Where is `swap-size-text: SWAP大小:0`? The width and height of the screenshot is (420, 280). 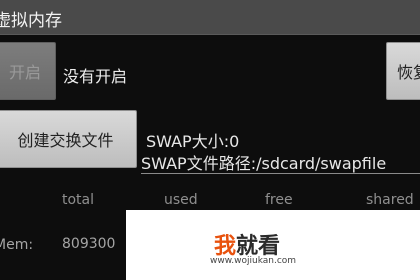 swap-size-text: SWAP大小:0 is located at coordinates (193, 141).